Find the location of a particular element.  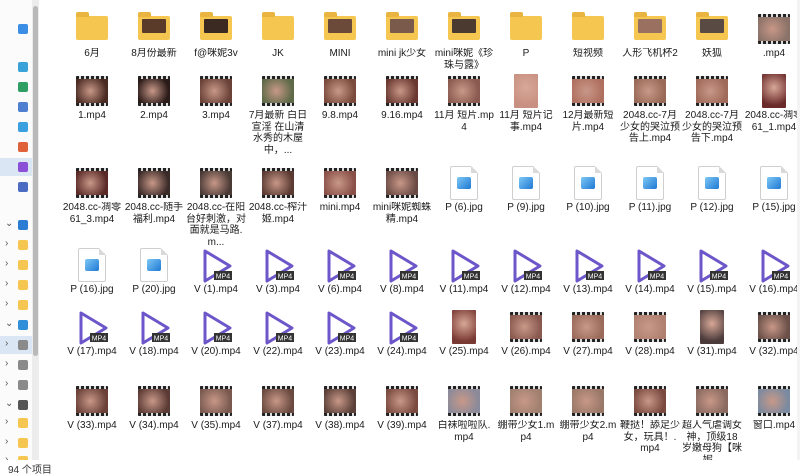

file-item: 2.mp4 is located at coordinates (154, 113).